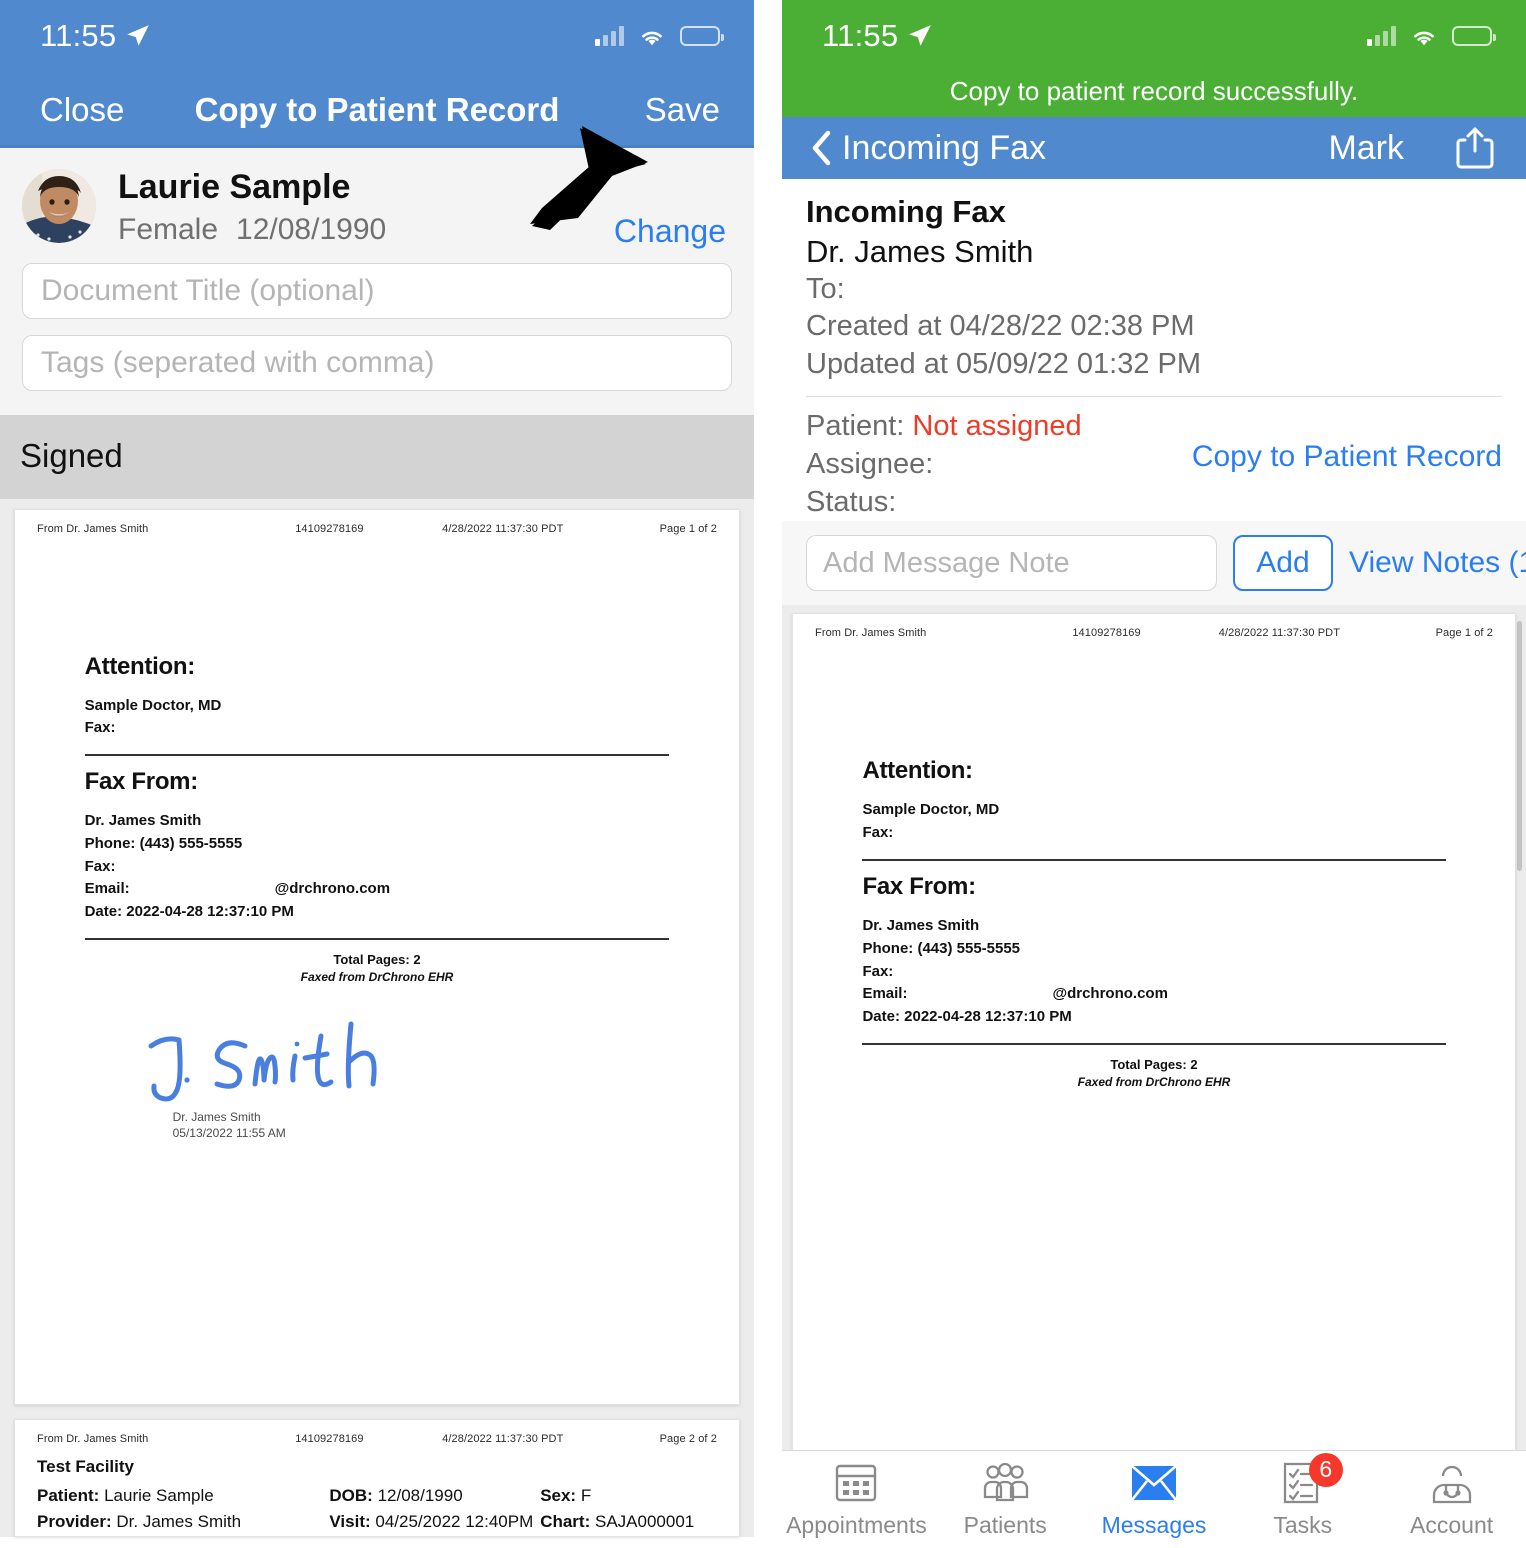 The height and width of the screenshot is (1548, 1526). I want to click on fax-from-email-label: Email:, so click(107, 889).